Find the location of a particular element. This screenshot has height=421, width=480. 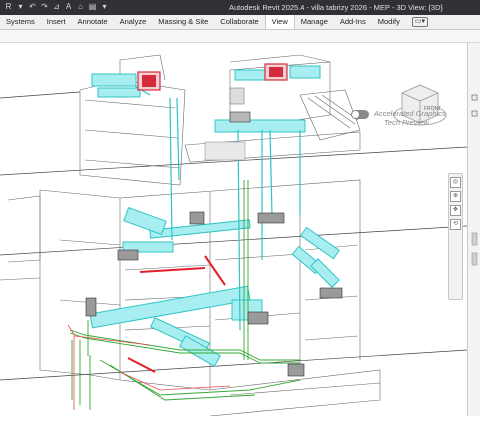

redo-icon: ↷ is located at coordinates (44, 6).